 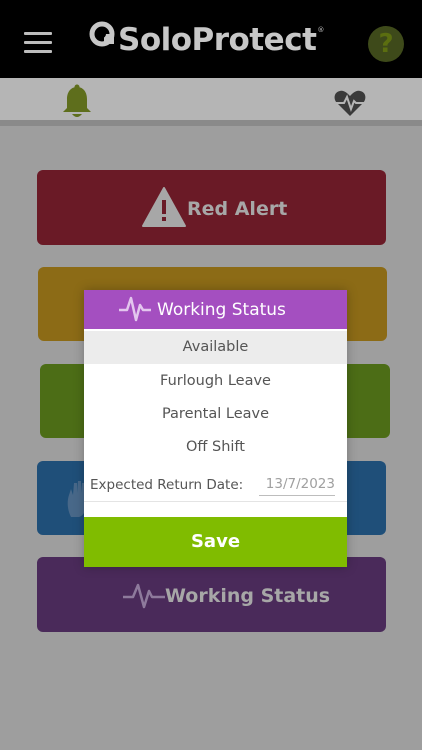 I want to click on expected-return-row: Expected Return Date: 13/7/2023, so click(x=215, y=485).